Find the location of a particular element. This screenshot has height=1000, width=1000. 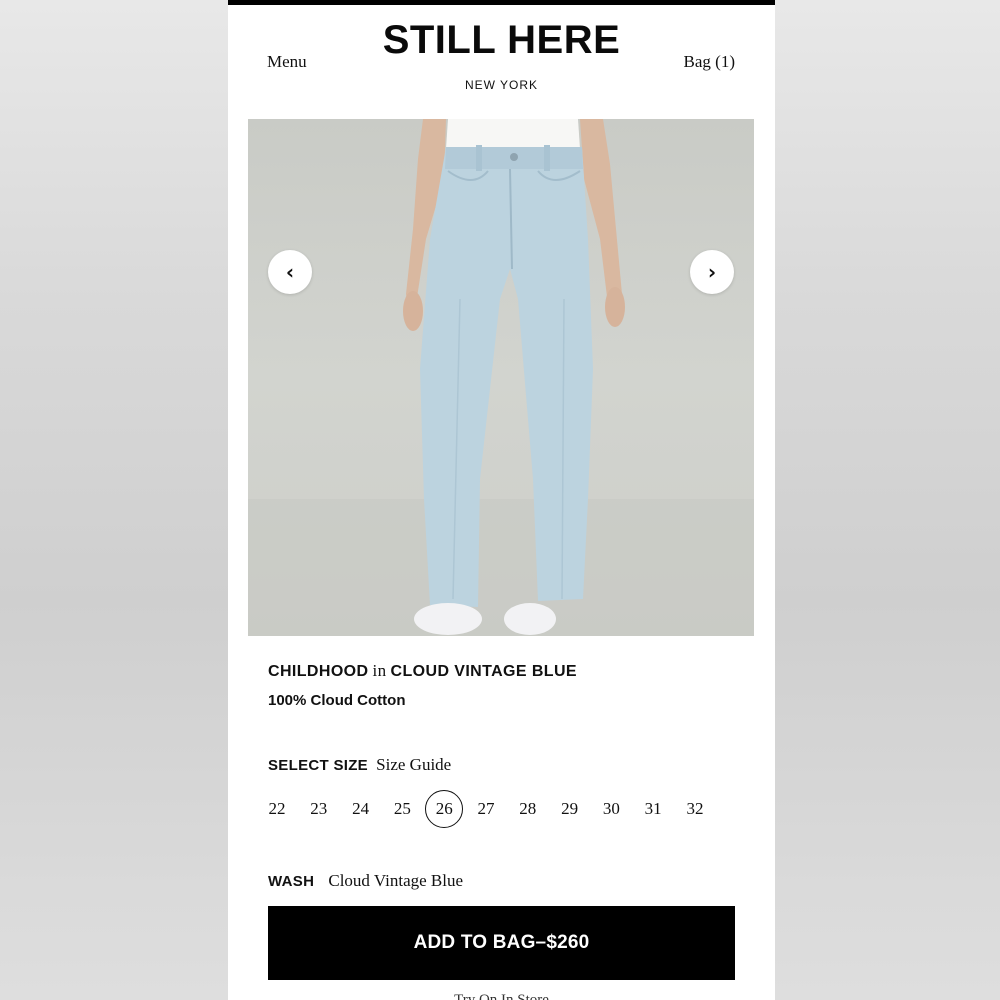

size-header: SELECT SIZE Size Guide is located at coordinates (359, 765).